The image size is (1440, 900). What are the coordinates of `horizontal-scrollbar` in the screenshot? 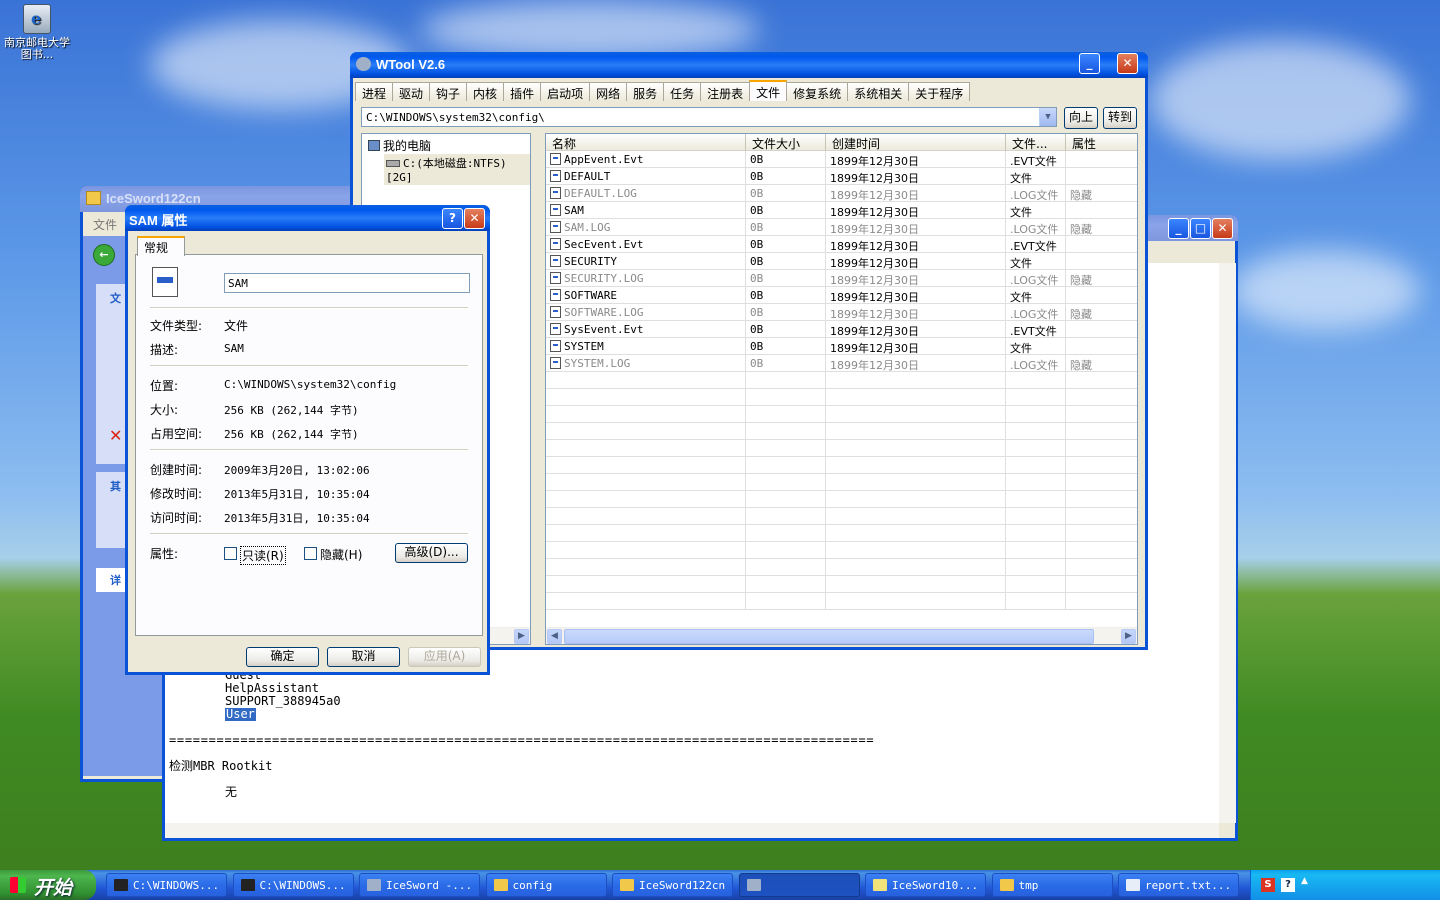 It's located at (692, 830).